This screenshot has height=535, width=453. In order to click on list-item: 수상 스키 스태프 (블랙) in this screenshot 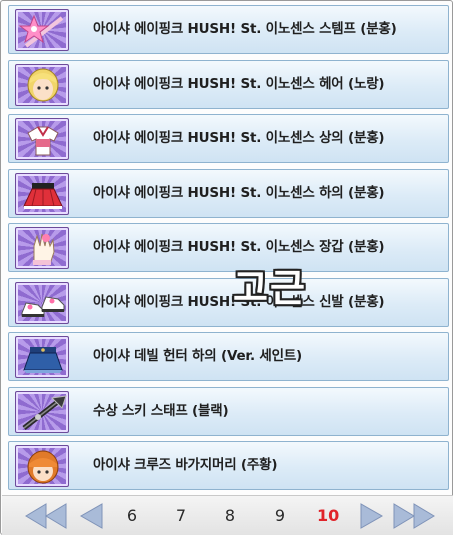, I will do `click(228, 411)`.